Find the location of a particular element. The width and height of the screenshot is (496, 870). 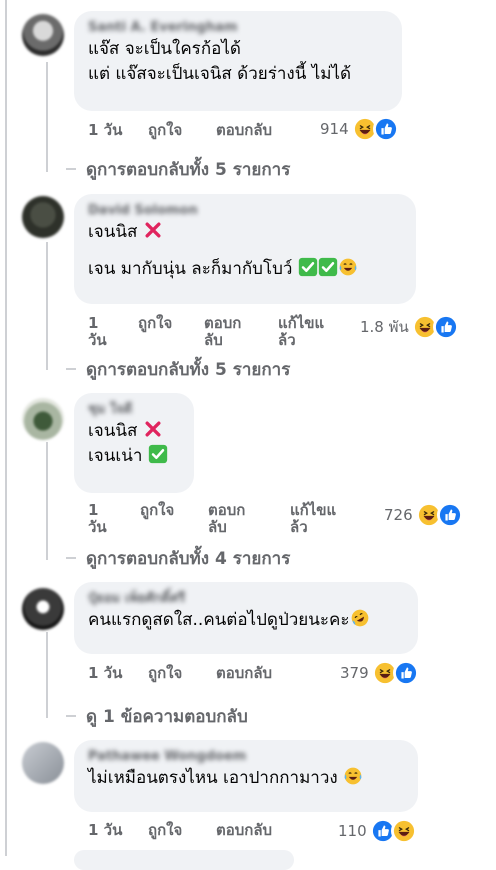

comment-text: เจน มากับนุ่น ละก็มากับโบว์ is located at coordinates (245, 269).